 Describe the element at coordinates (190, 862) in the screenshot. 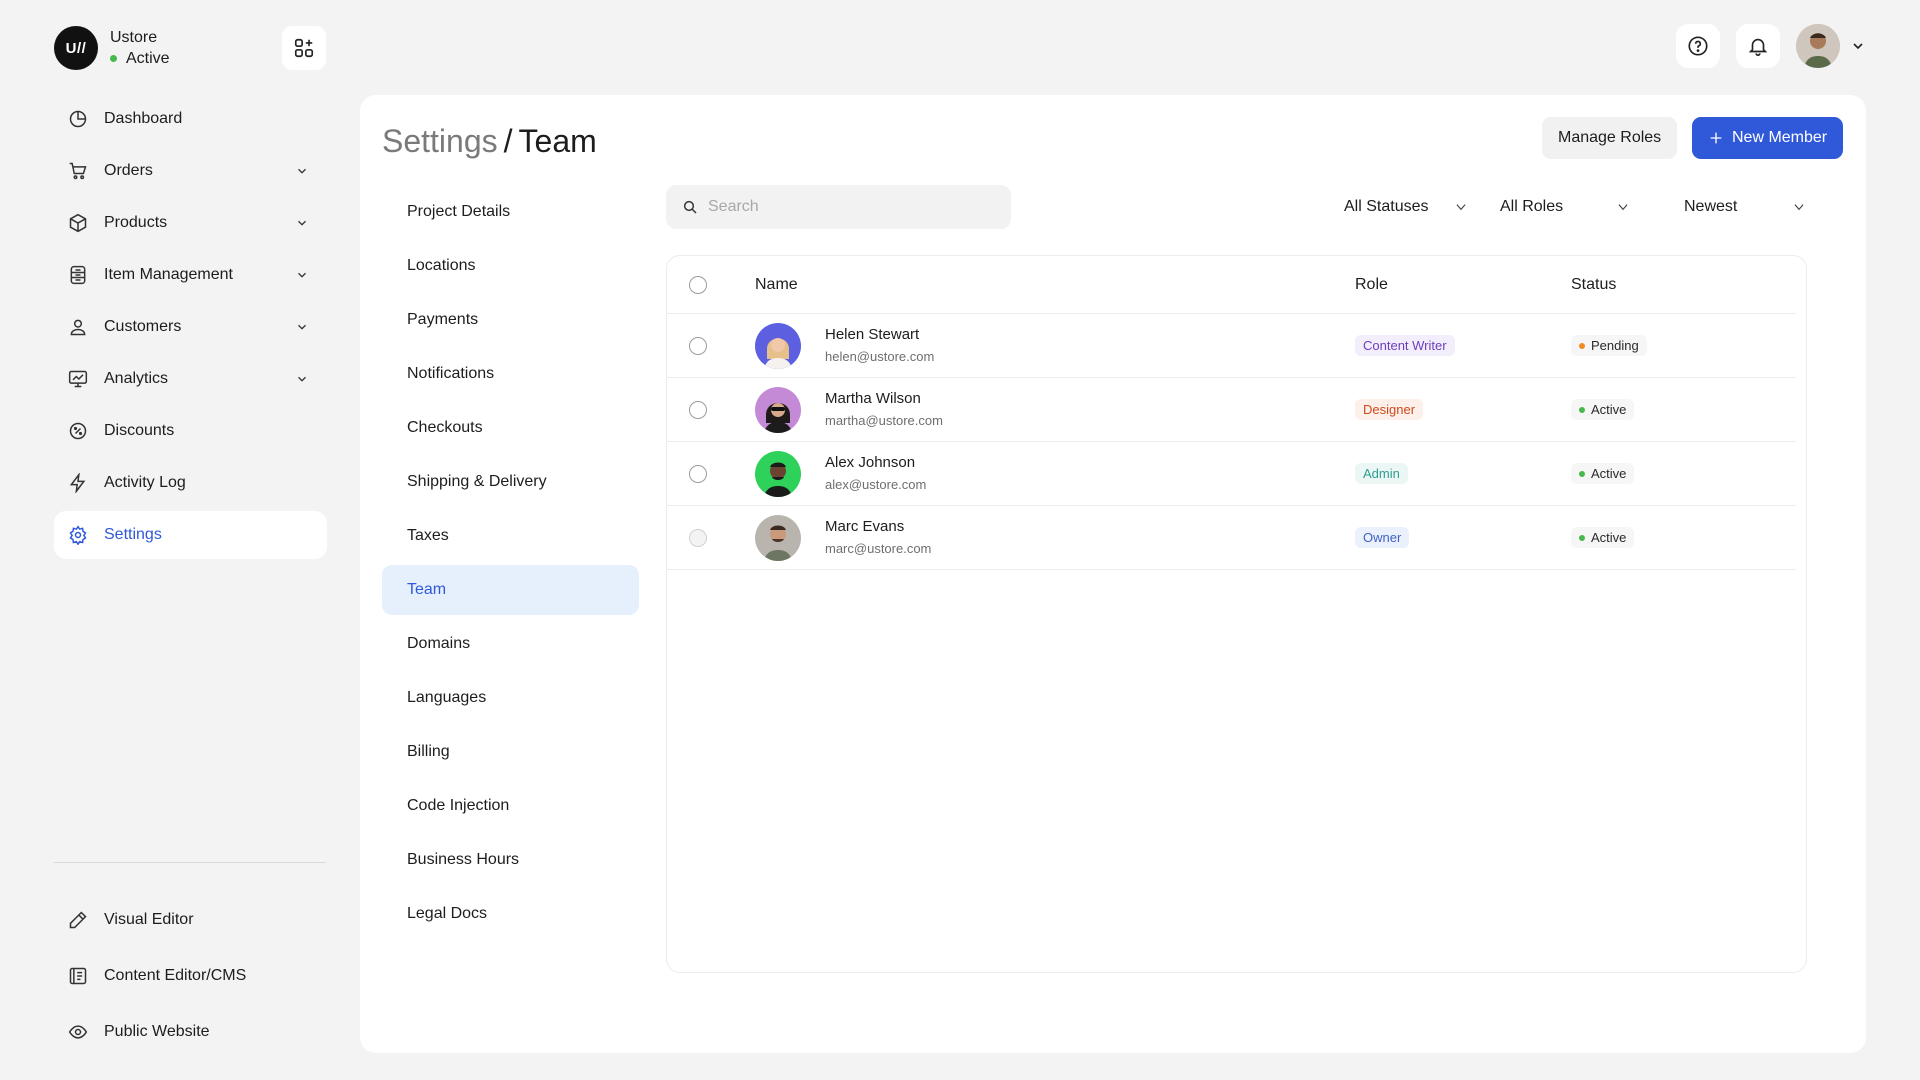

I see `sidebar-divider` at that location.